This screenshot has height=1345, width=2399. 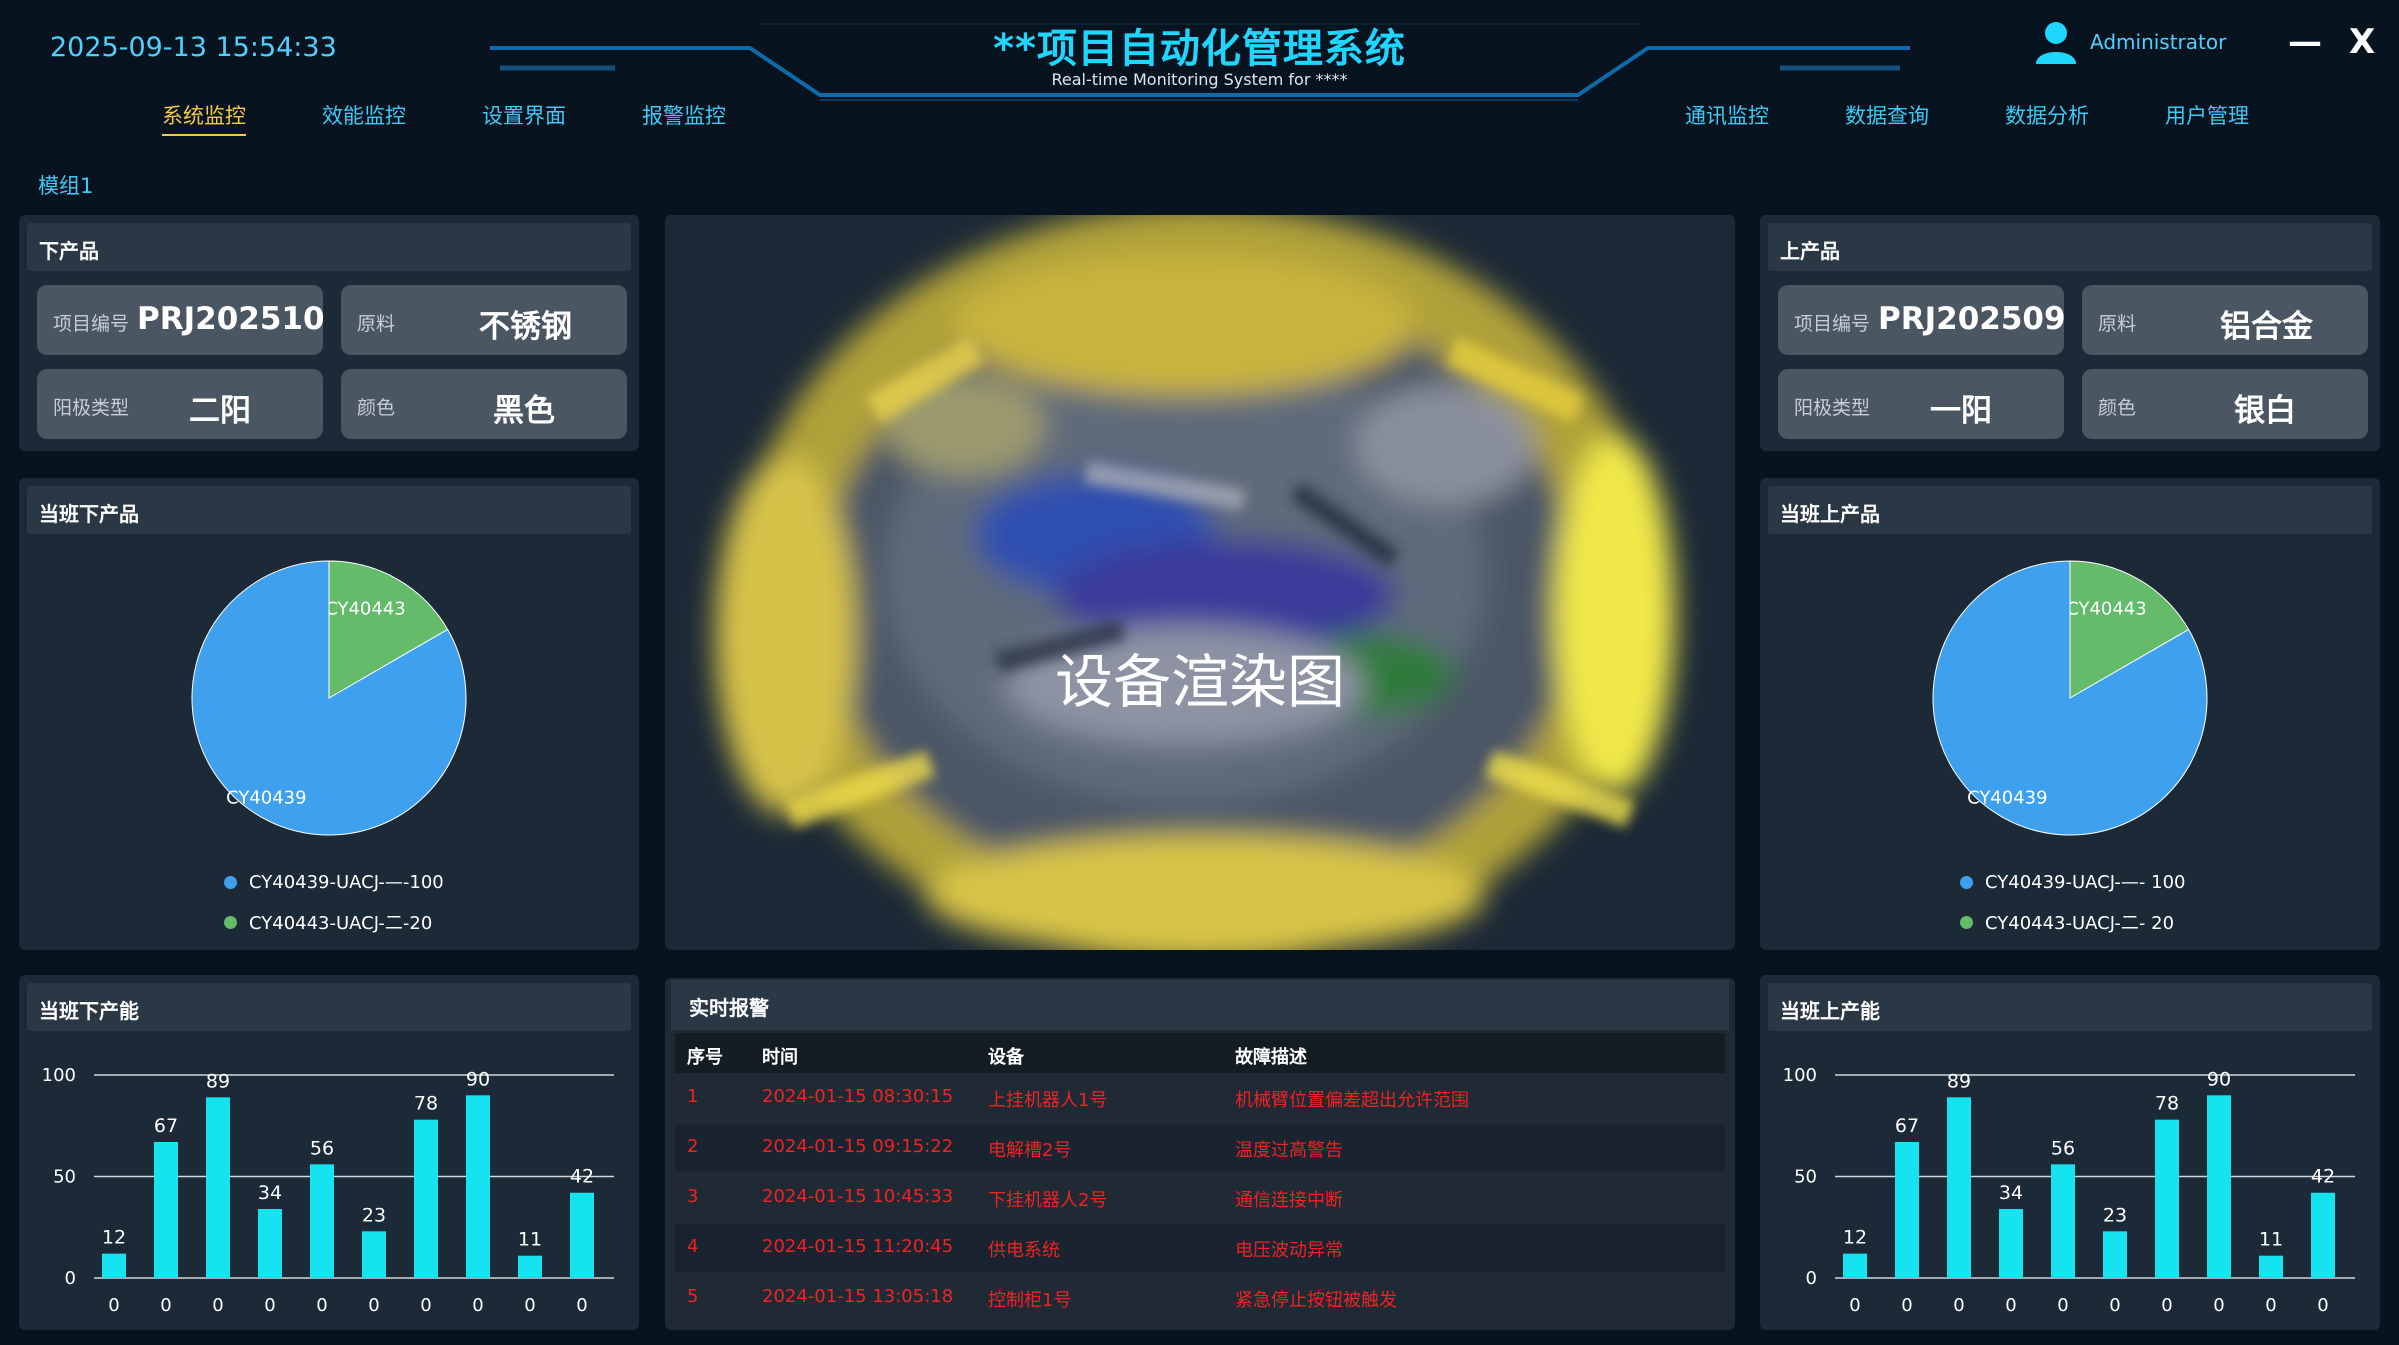 What do you see at coordinates (729, 1008) in the screenshot?
I see `panel-title: 实时报警` at bounding box center [729, 1008].